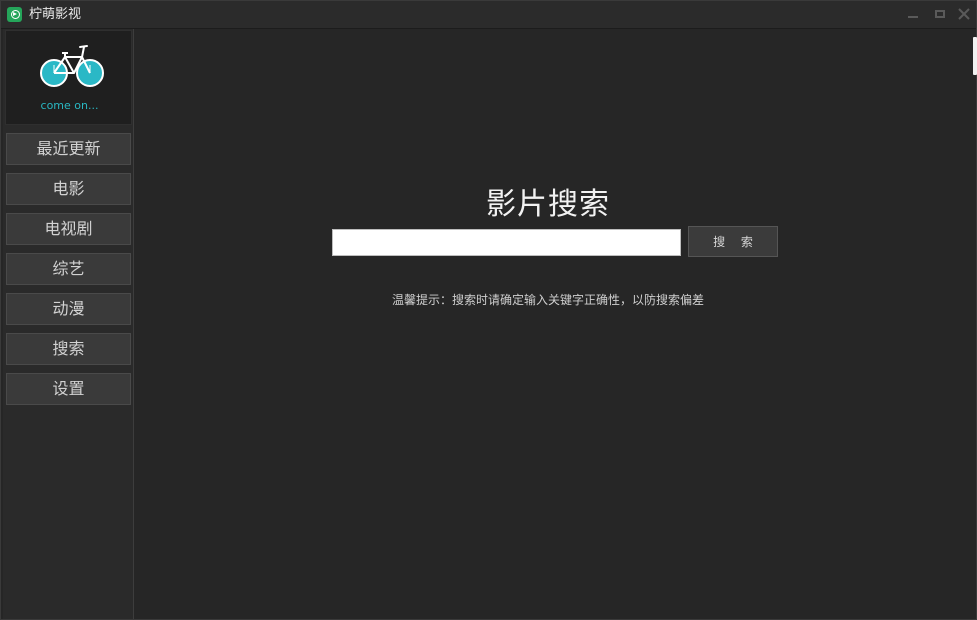 This screenshot has width=977, height=620. I want to click on sidebar-item-search: 搜索, so click(68, 349).